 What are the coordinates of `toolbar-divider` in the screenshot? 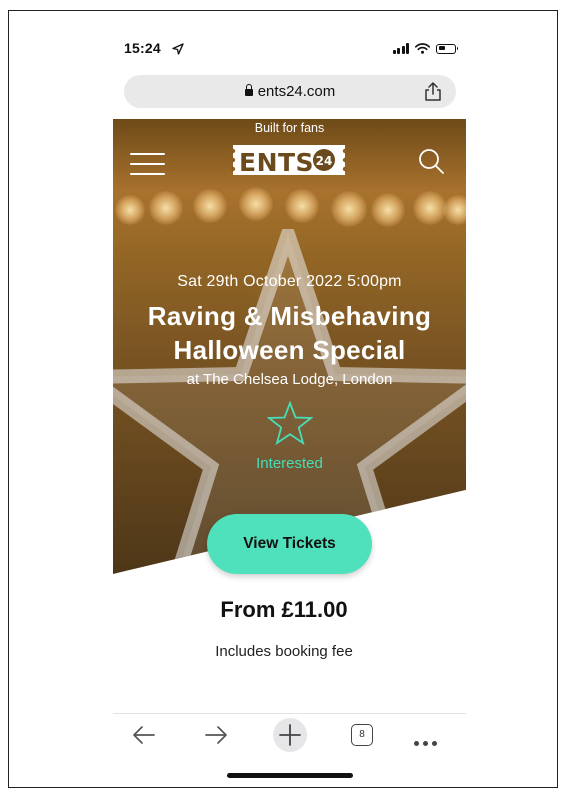 It's located at (289, 713).